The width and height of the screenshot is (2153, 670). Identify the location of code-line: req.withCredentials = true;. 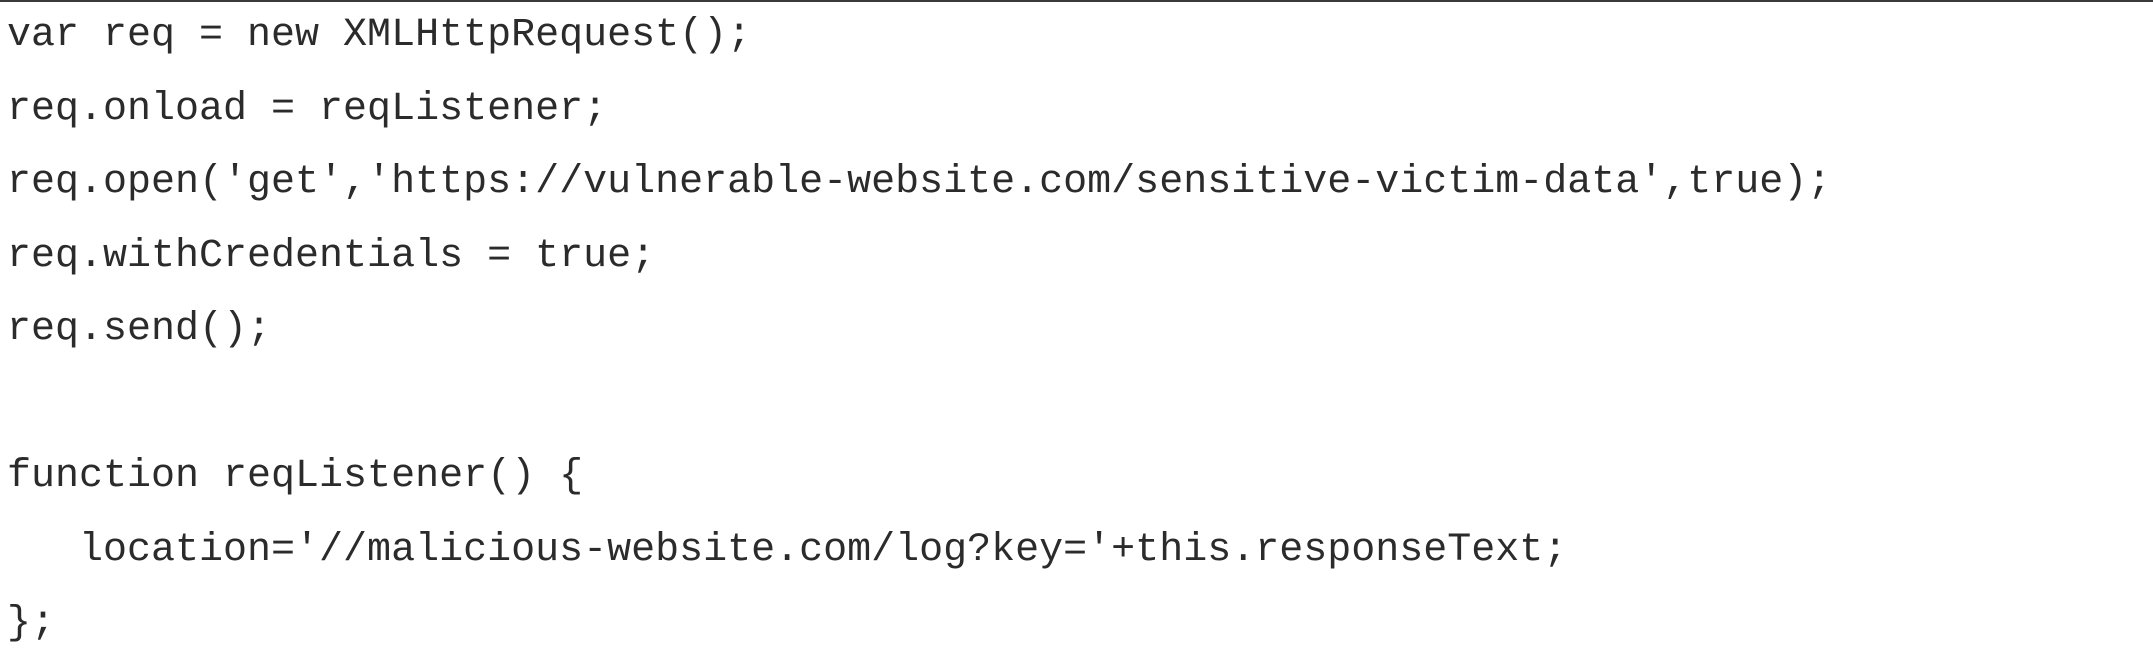
(331, 256).